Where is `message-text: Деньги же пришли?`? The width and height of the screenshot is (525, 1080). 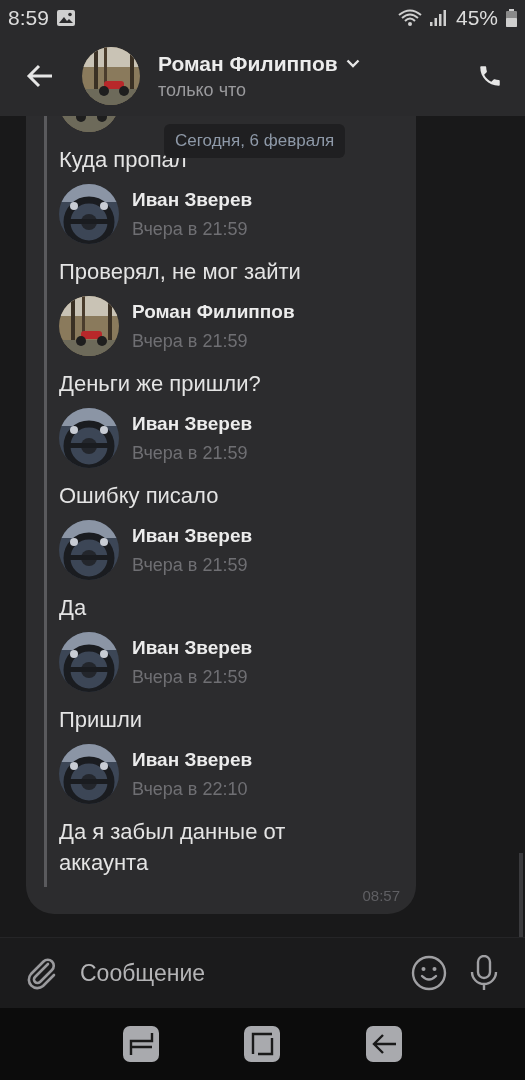
message-text: Деньги же пришли? is located at coordinates (160, 384).